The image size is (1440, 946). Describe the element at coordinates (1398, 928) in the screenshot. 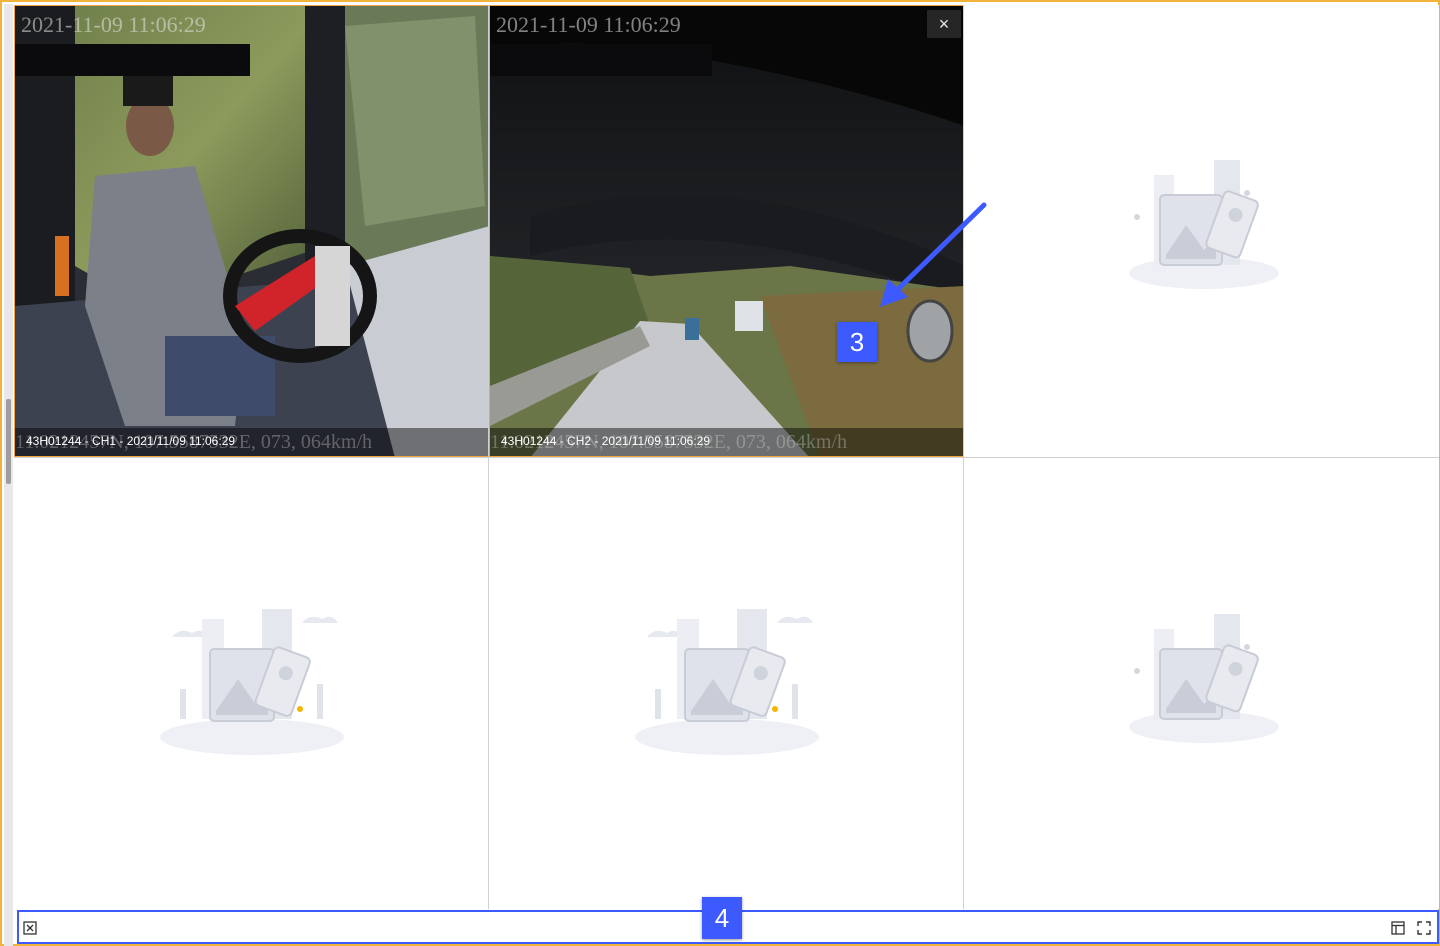

I see `layout-icon` at that location.